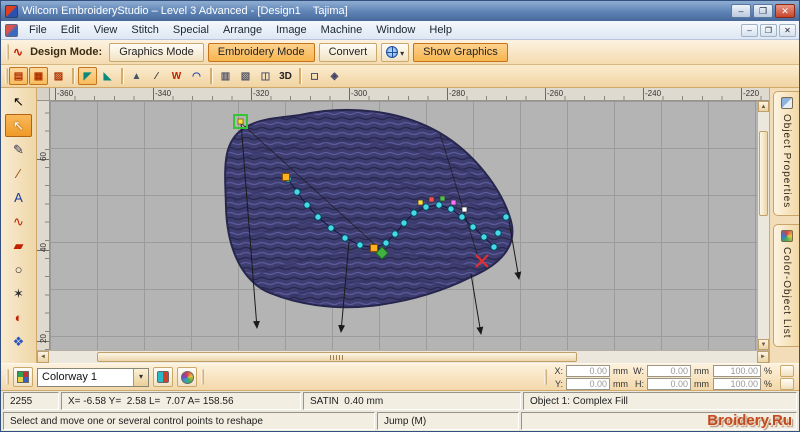 This screenshot has width=800, height=432. What do you see at coordinates (176, 76) in the screenshot?
I see `wave-effect-icon: W` at bounding box center [176, 76].